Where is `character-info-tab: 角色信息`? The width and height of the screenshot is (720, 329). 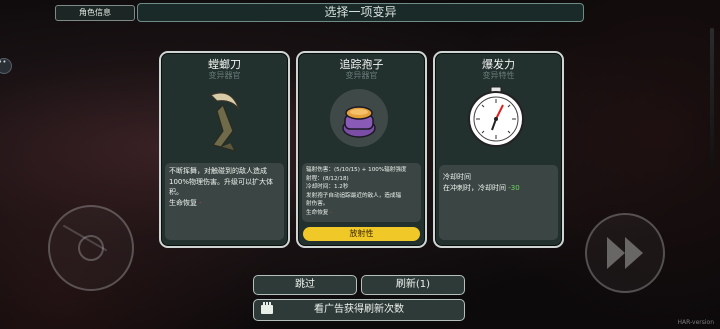
character-info-tab: 角色信息 is located at coordinates (95, 13).